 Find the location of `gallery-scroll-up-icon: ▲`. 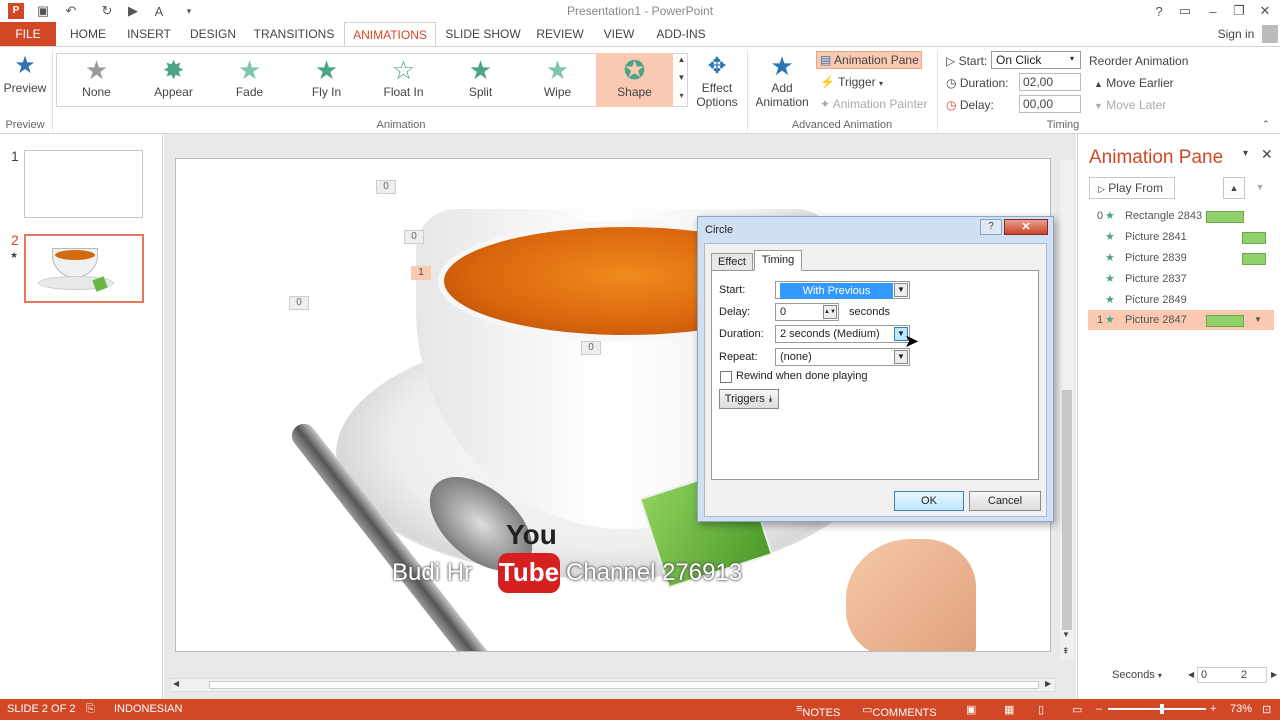

gallery-scroll-up-icon: ▲ is located at coordinates (681, 63).